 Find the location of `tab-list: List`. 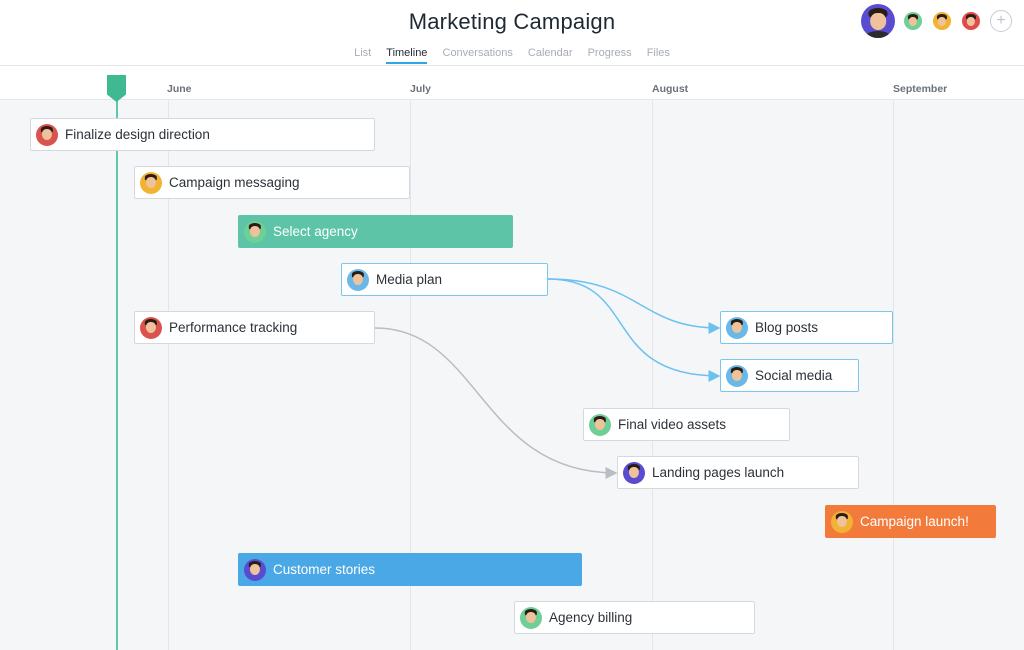

tab-list: List is located at coordinates (362, 54).